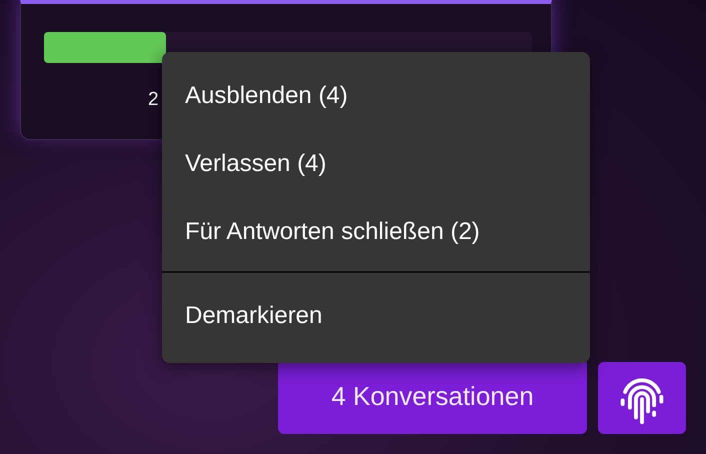  Describe the element at coordinates (376, 233) in the screenshot. I see `menu-item: Für Antworten schließen (2)` at that location.